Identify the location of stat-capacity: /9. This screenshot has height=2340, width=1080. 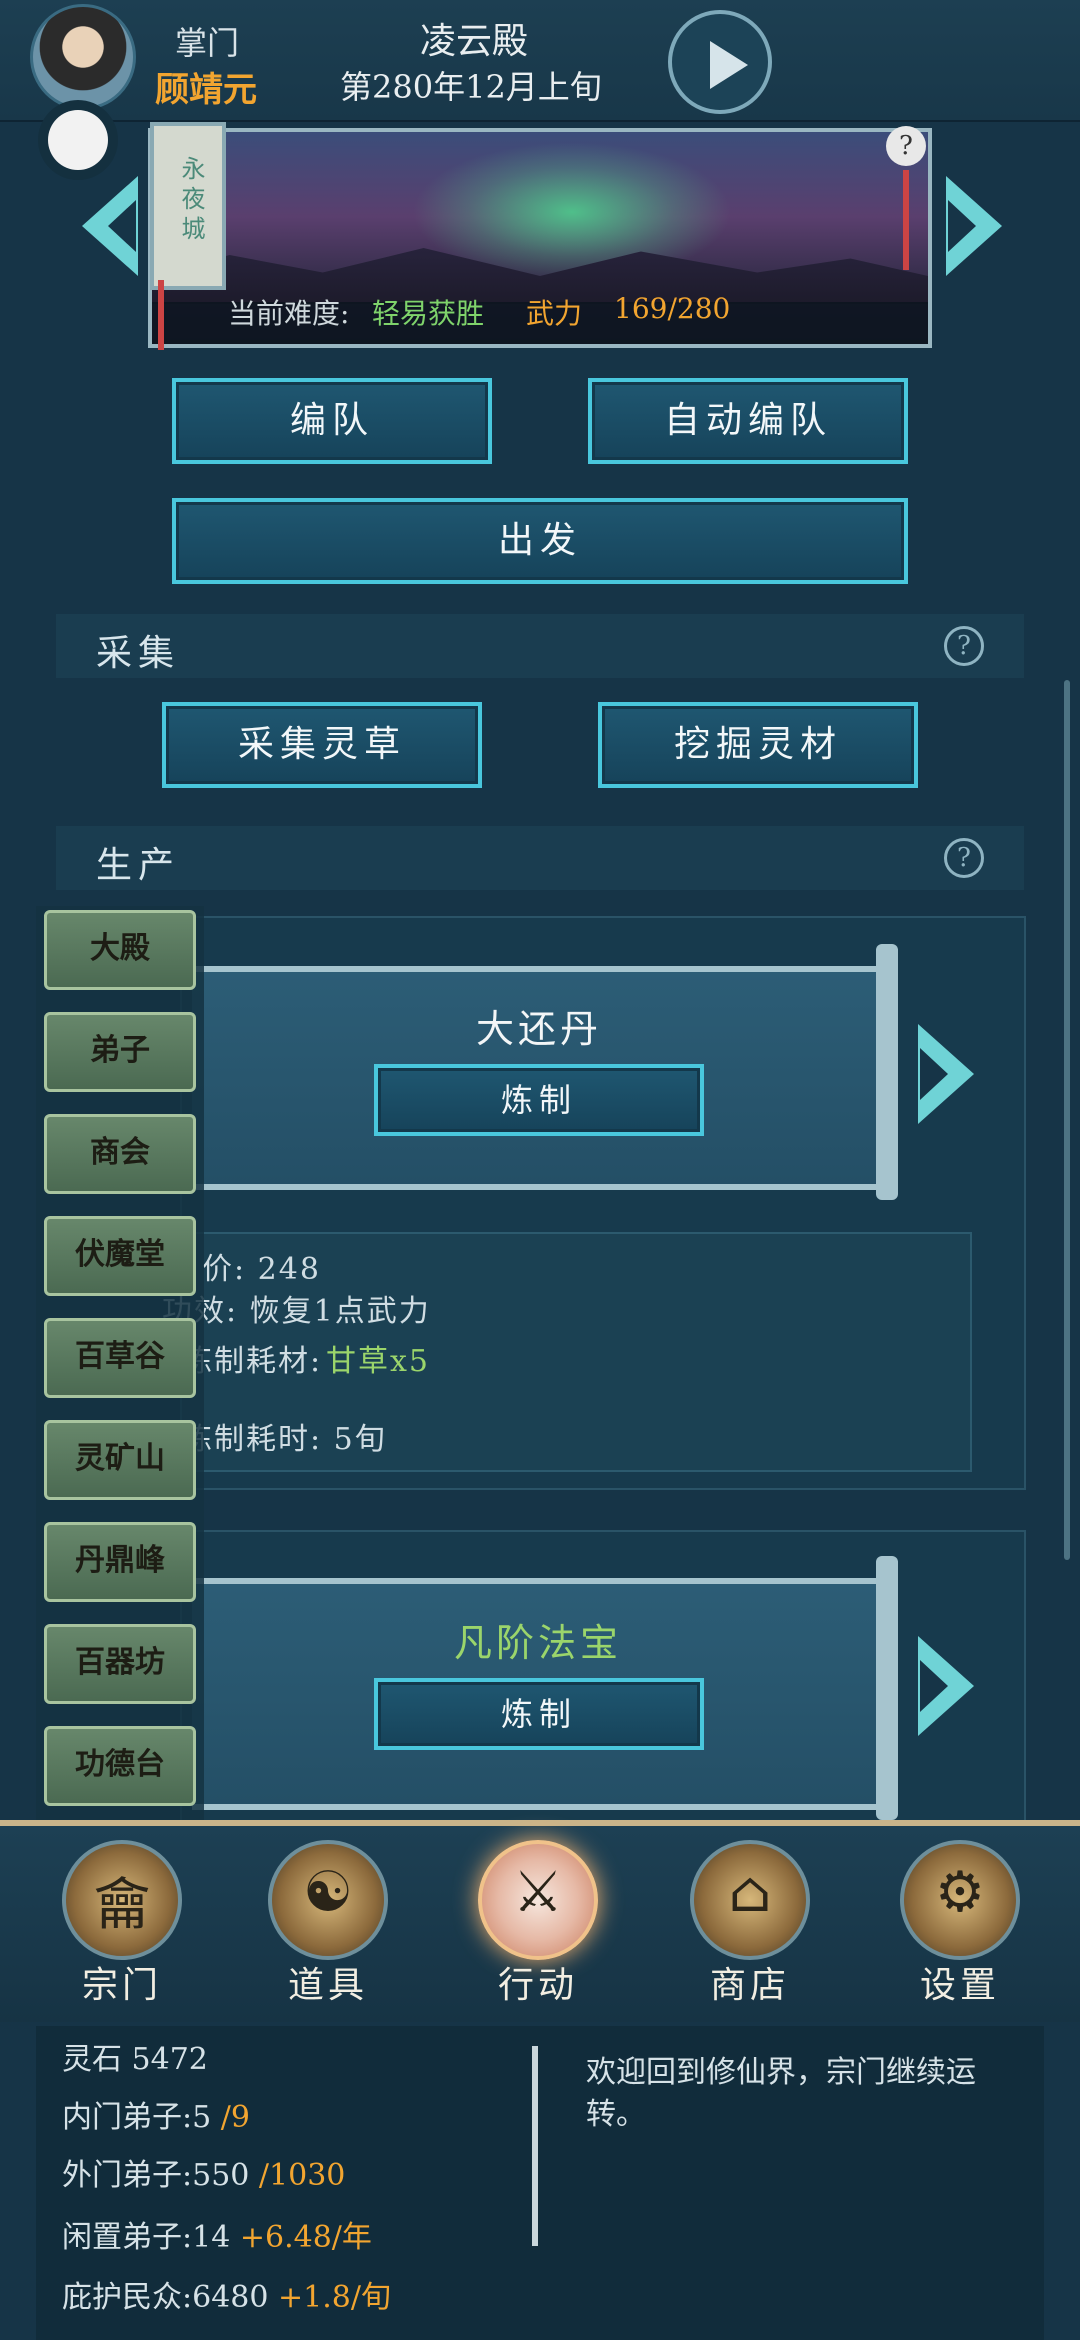
(235, 2117).